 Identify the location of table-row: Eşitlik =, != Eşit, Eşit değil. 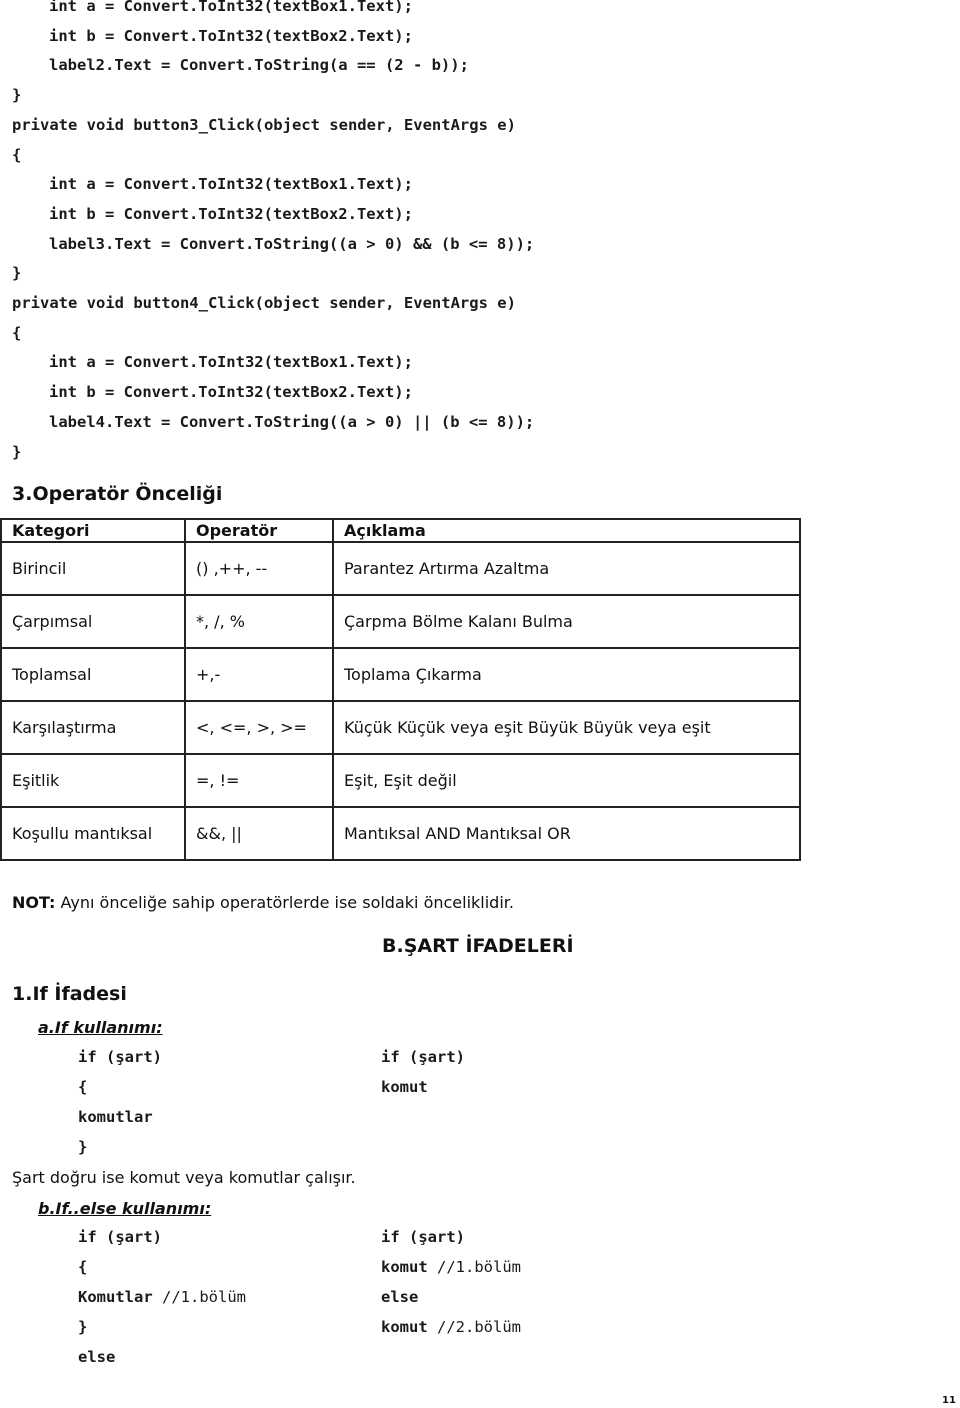
(400, 780).